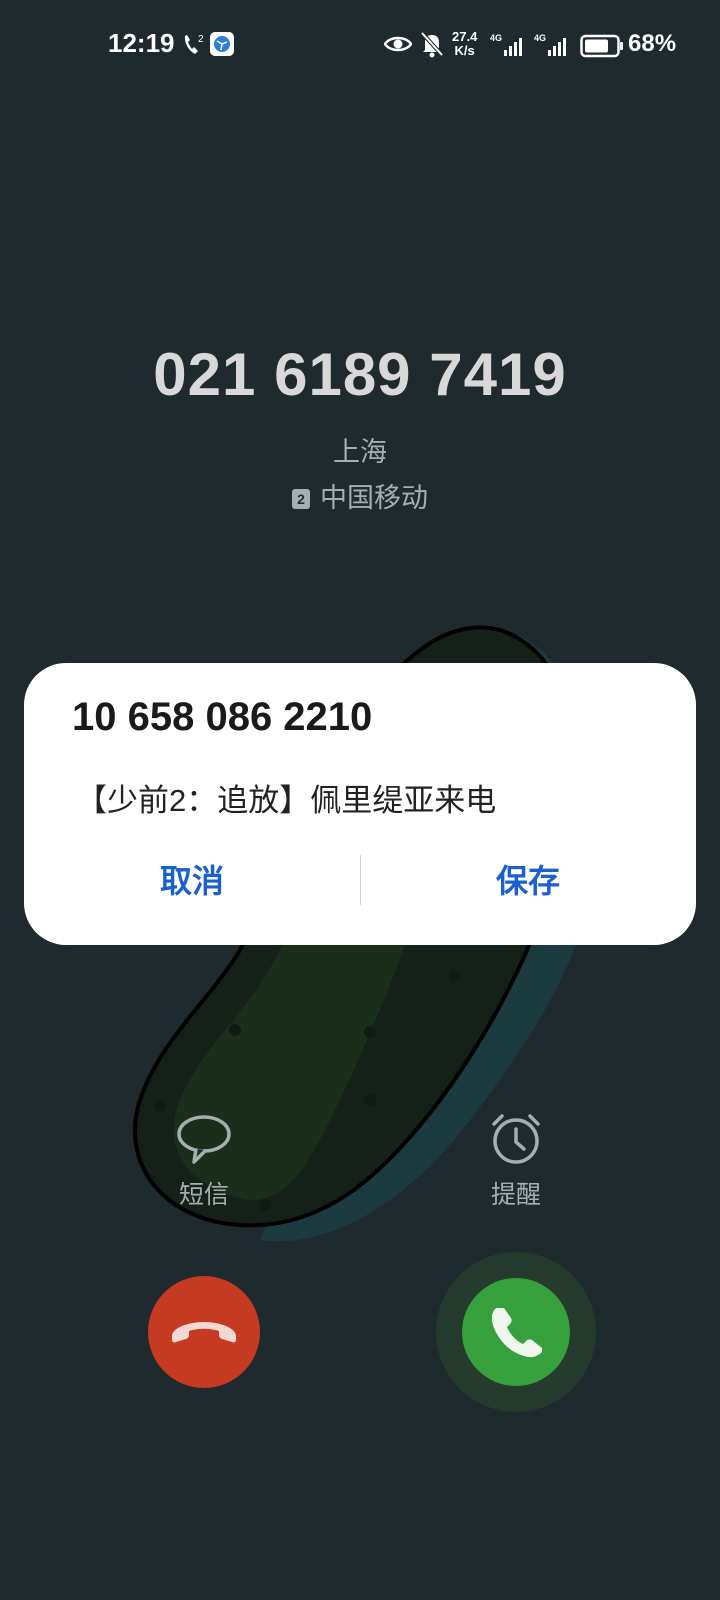 This screenshot has width=720, height=1600. Describe the element at coordinates (193, 47) in the screenshot. I see `call-in-progress-icon: 2` at that location.